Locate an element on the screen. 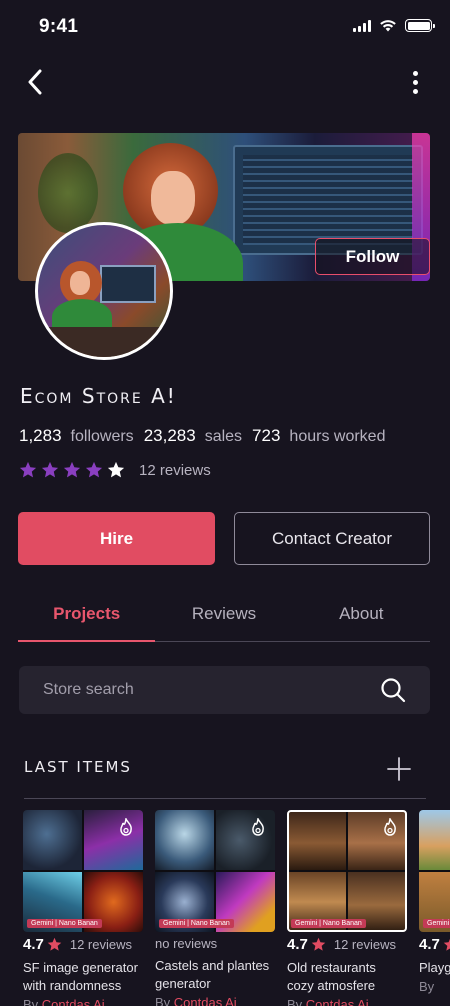  status-icons is located at coordinates (394, 25).